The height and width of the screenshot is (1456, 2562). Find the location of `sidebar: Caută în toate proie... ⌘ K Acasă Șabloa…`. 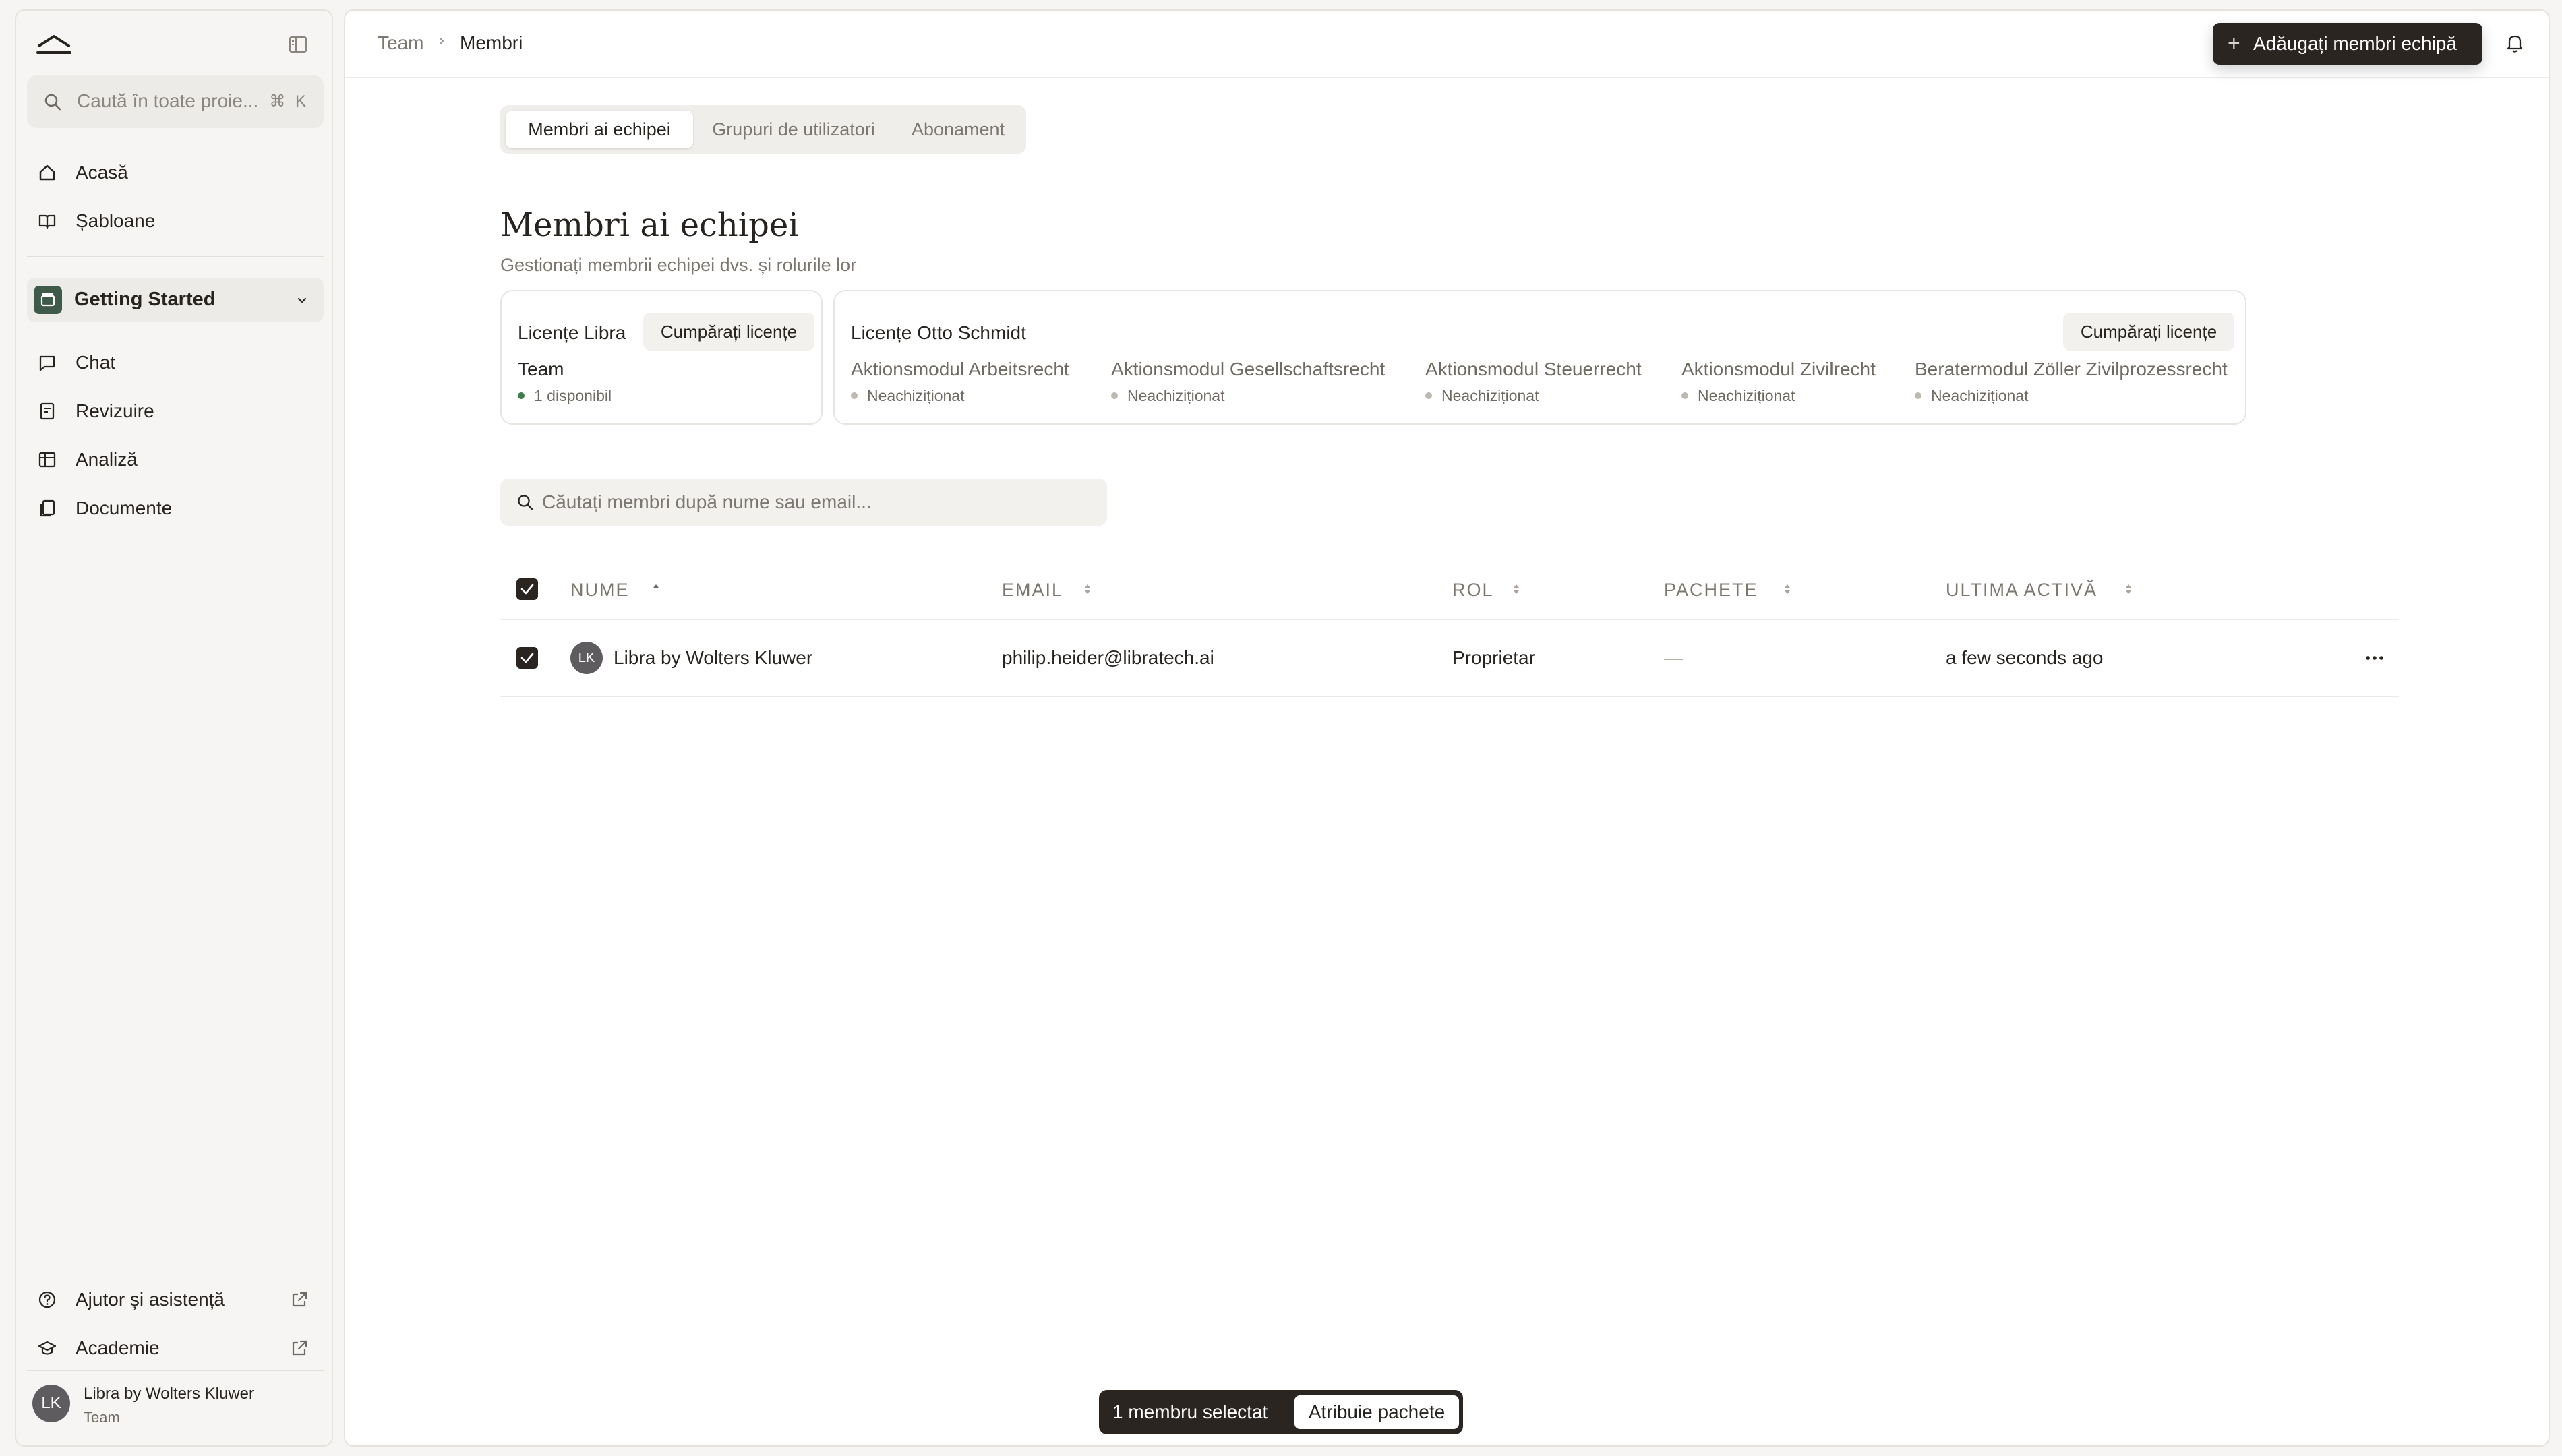

sidebar: Caută în toate proie... ⌘ K Acasă Șabloa… is located at coordinates (174, 728).